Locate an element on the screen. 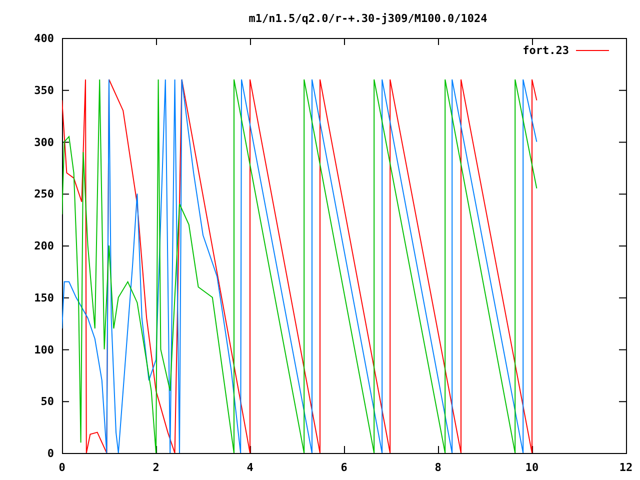  axis-tick-label: 10 is located at coordinates (532, 467).